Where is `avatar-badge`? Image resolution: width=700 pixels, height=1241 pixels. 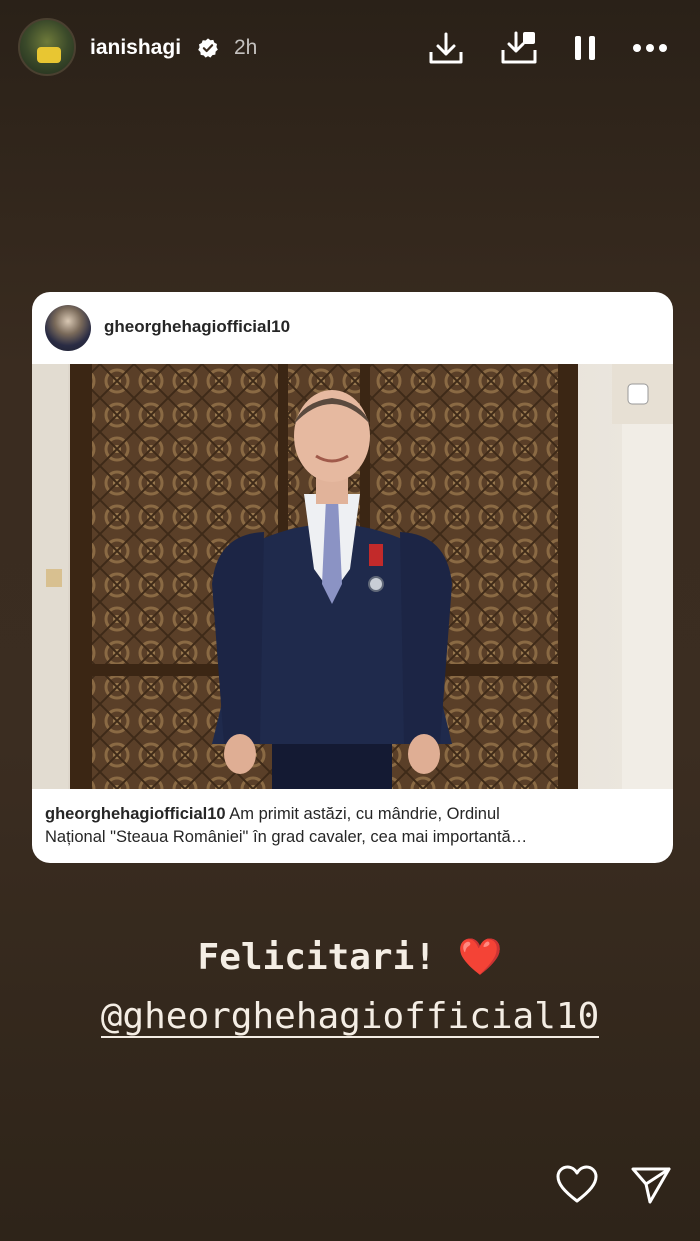 avatar-badge is located at coordinates (49, 55).